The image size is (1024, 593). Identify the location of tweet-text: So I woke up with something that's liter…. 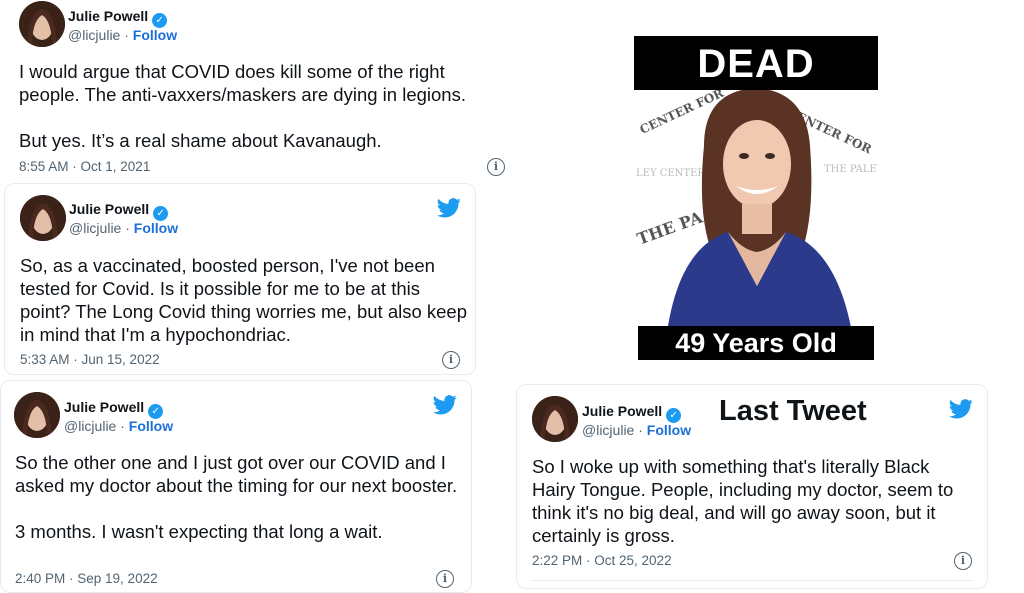
(743, 501).